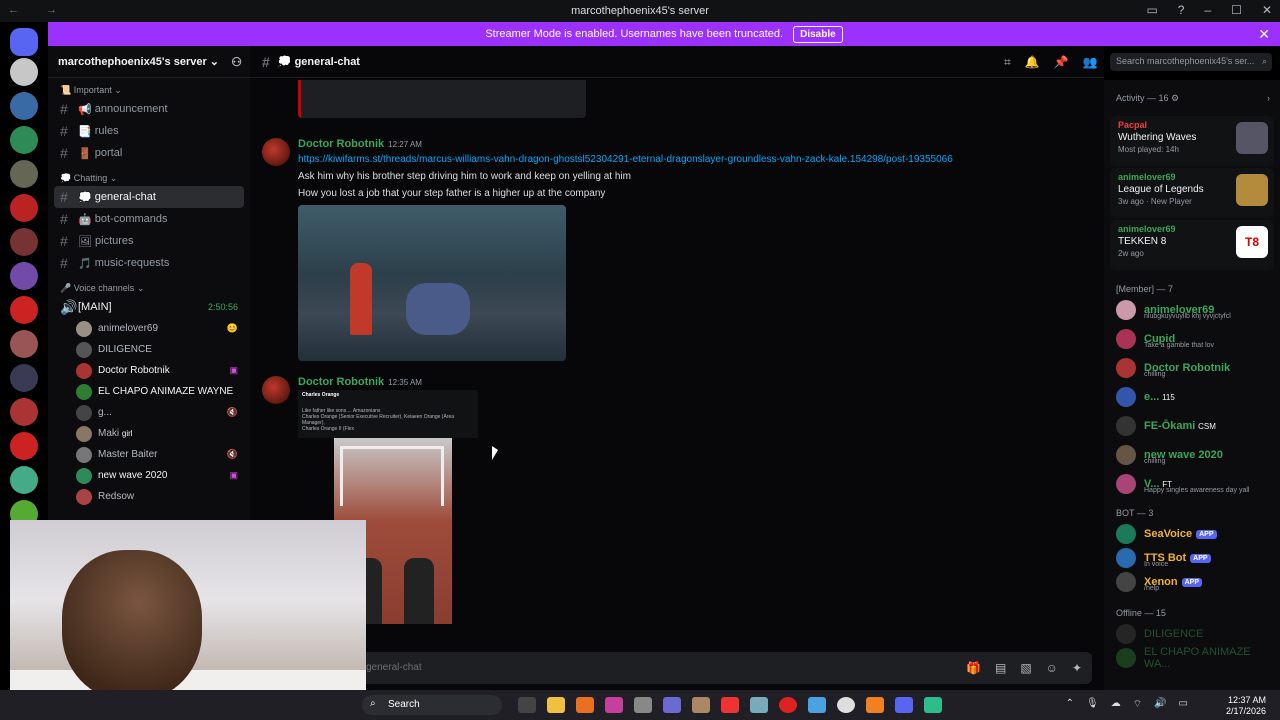 This screenshot has height=720, width=1280. Describe the element at coordinates (1052, 668) in the screenshot. I see `emoji-icon: ☺` at that location.